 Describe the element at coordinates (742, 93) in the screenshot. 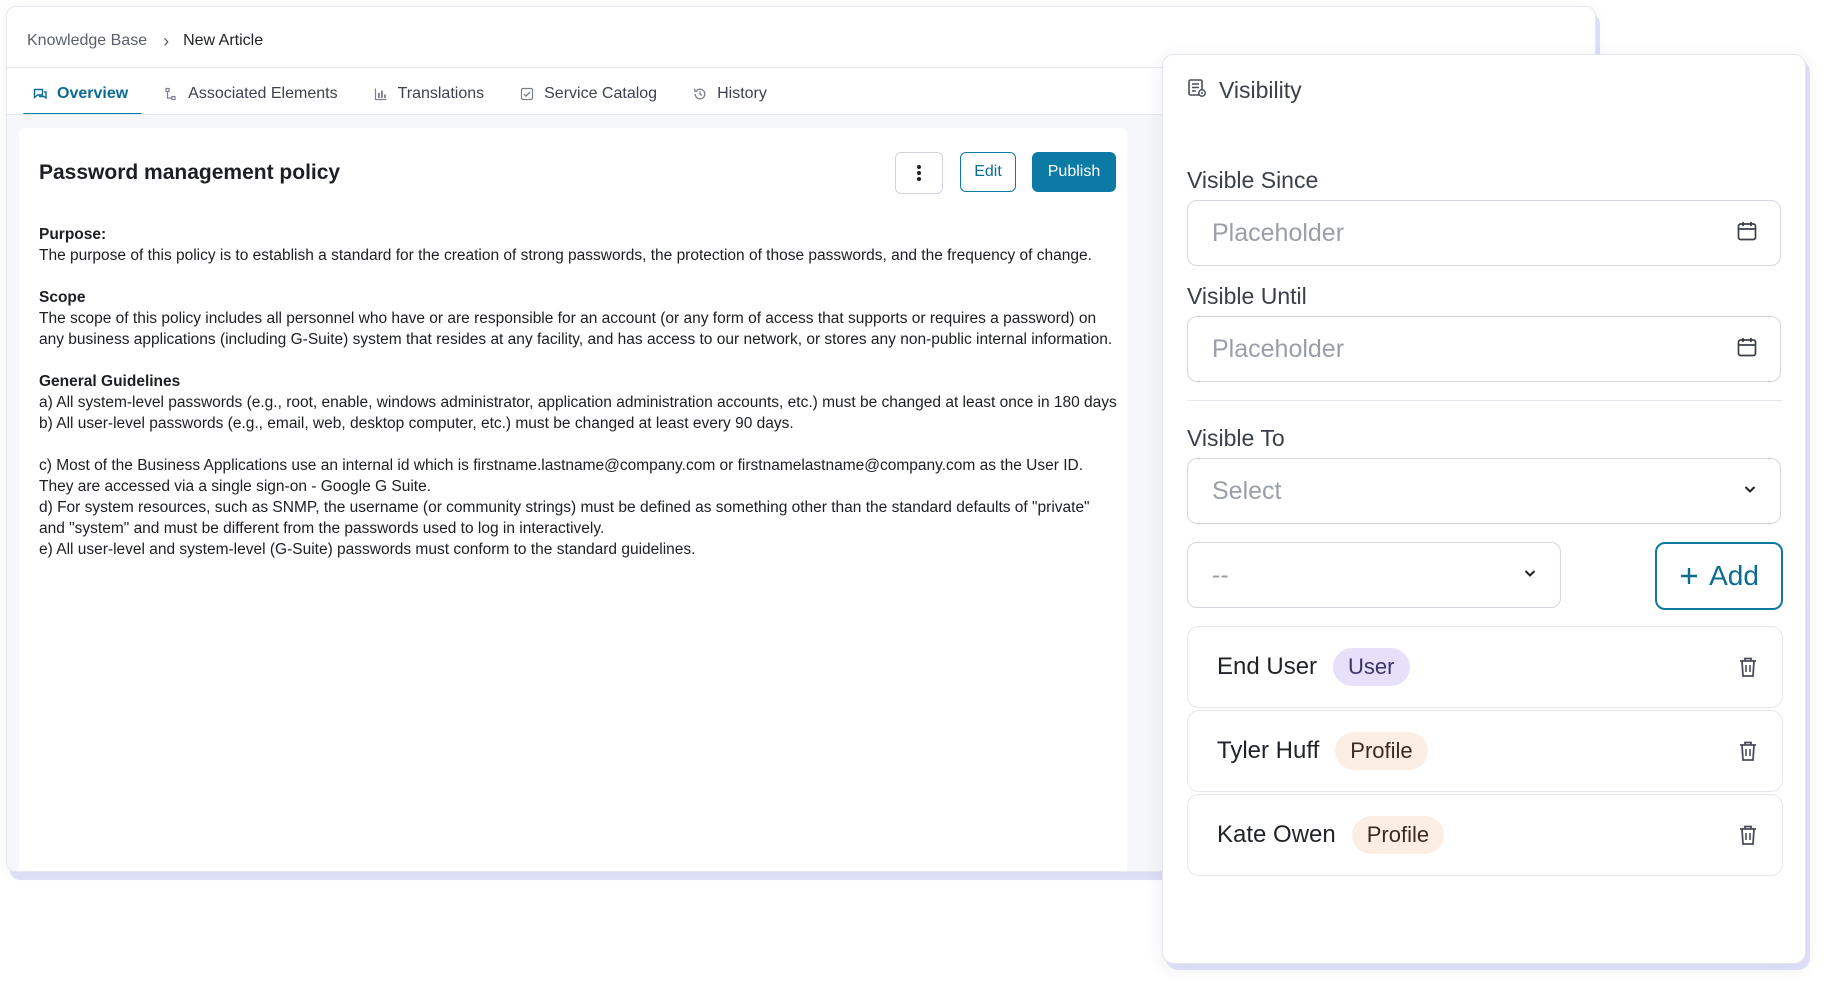

I see `tab-history-label: History` at that location.